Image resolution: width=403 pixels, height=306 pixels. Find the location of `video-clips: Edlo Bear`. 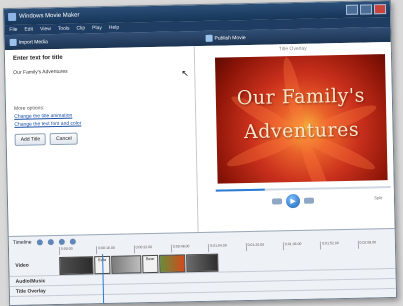

video-clips: Edlo Bear is located at coordinates (139, 264).